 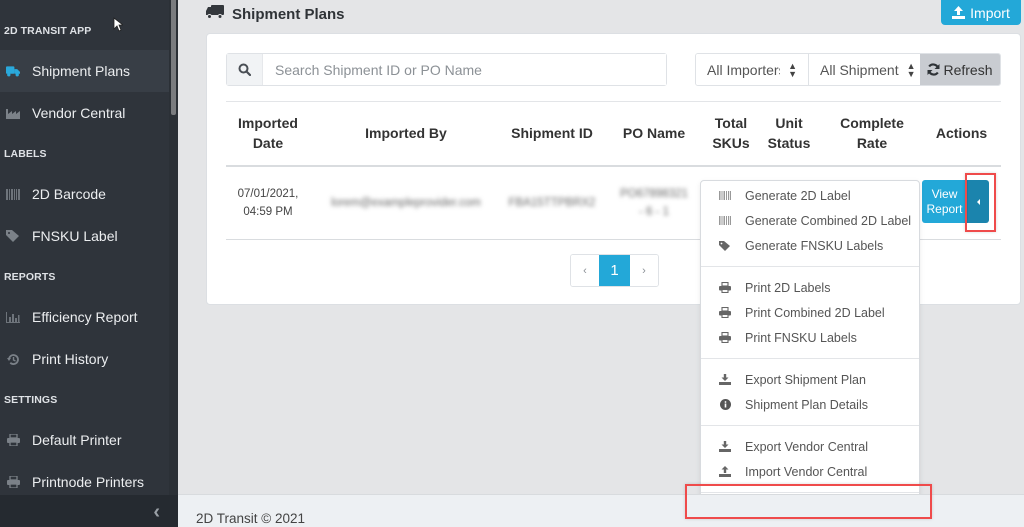 I want to click on menu-item-generate-combined-2d-label: Generate Combined 2D Label, so click(x=810, y=220).